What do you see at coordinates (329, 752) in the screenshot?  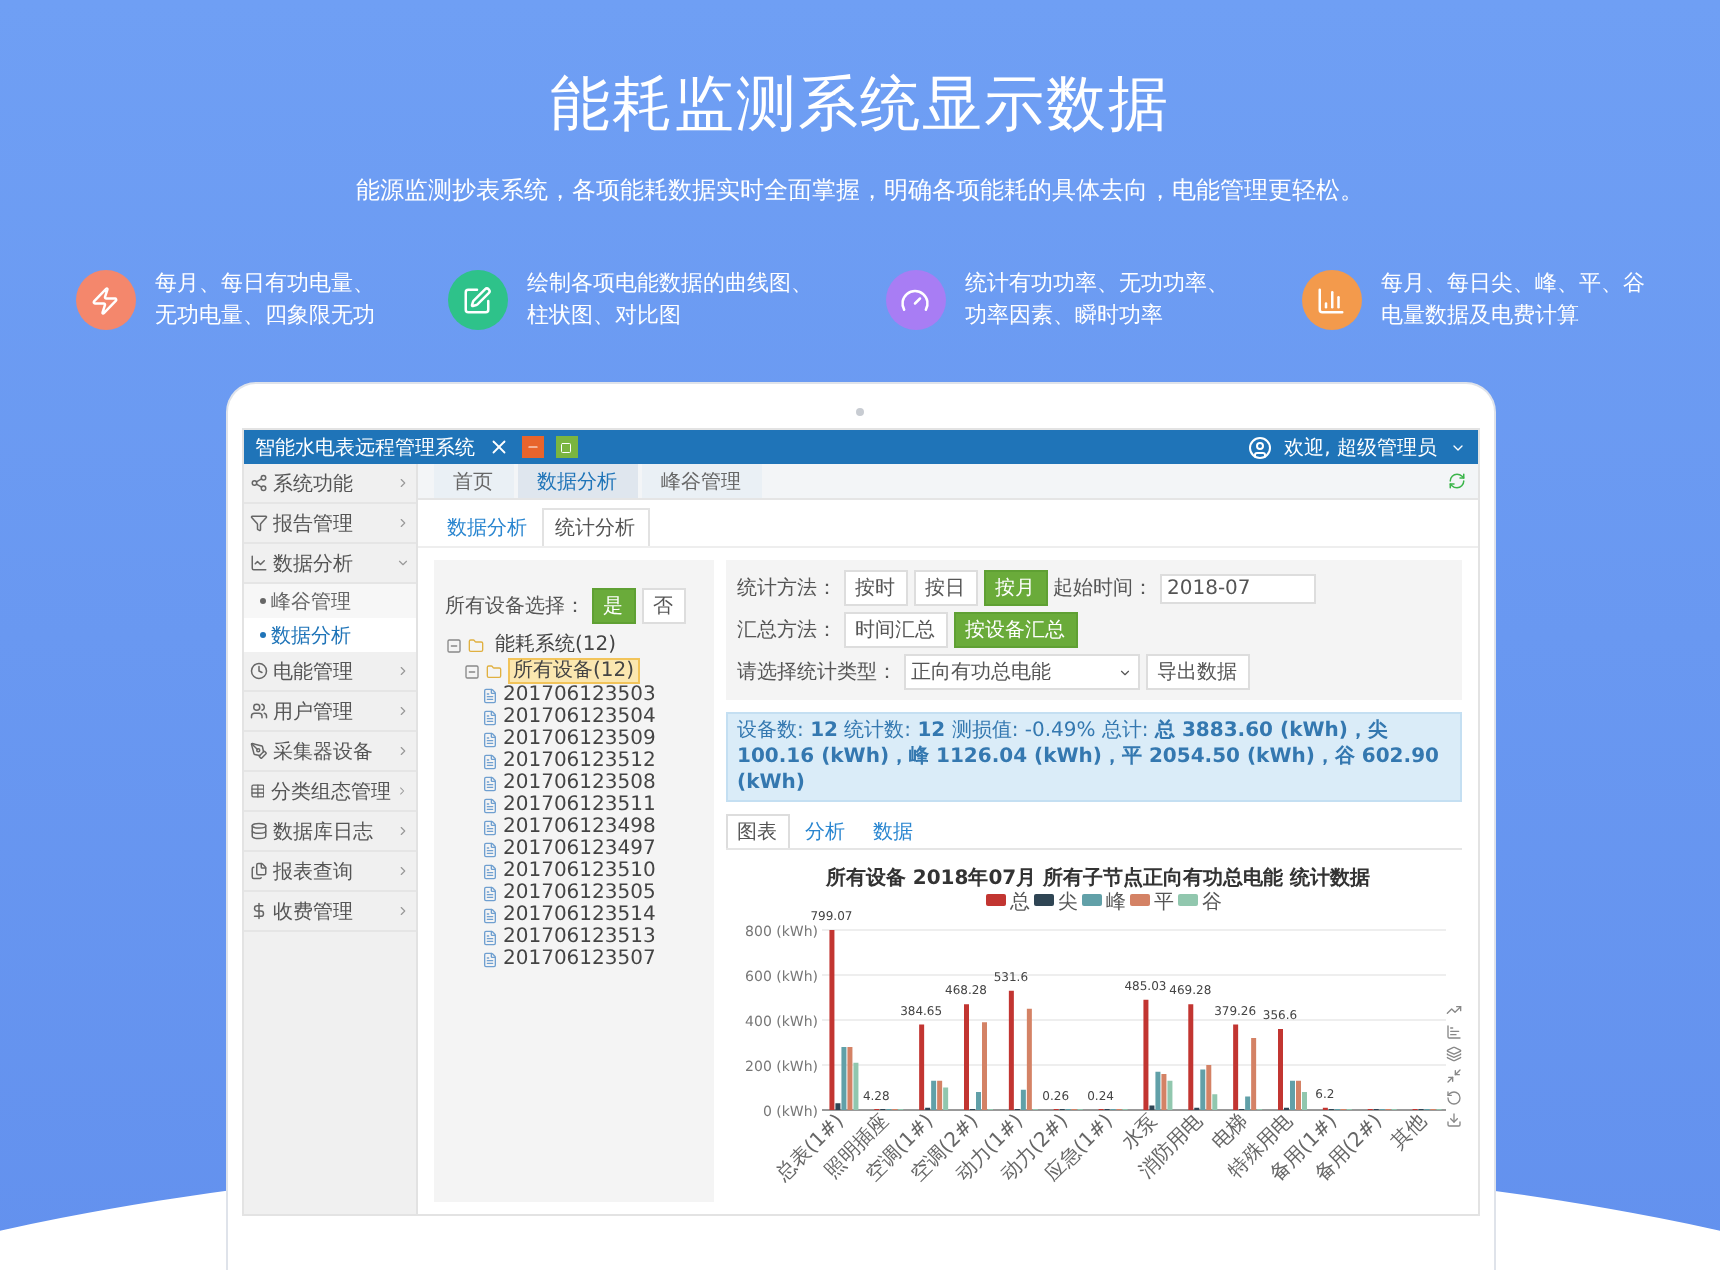 I see `sidebar-item: 采集器设备` at bounding box center [329, 752].